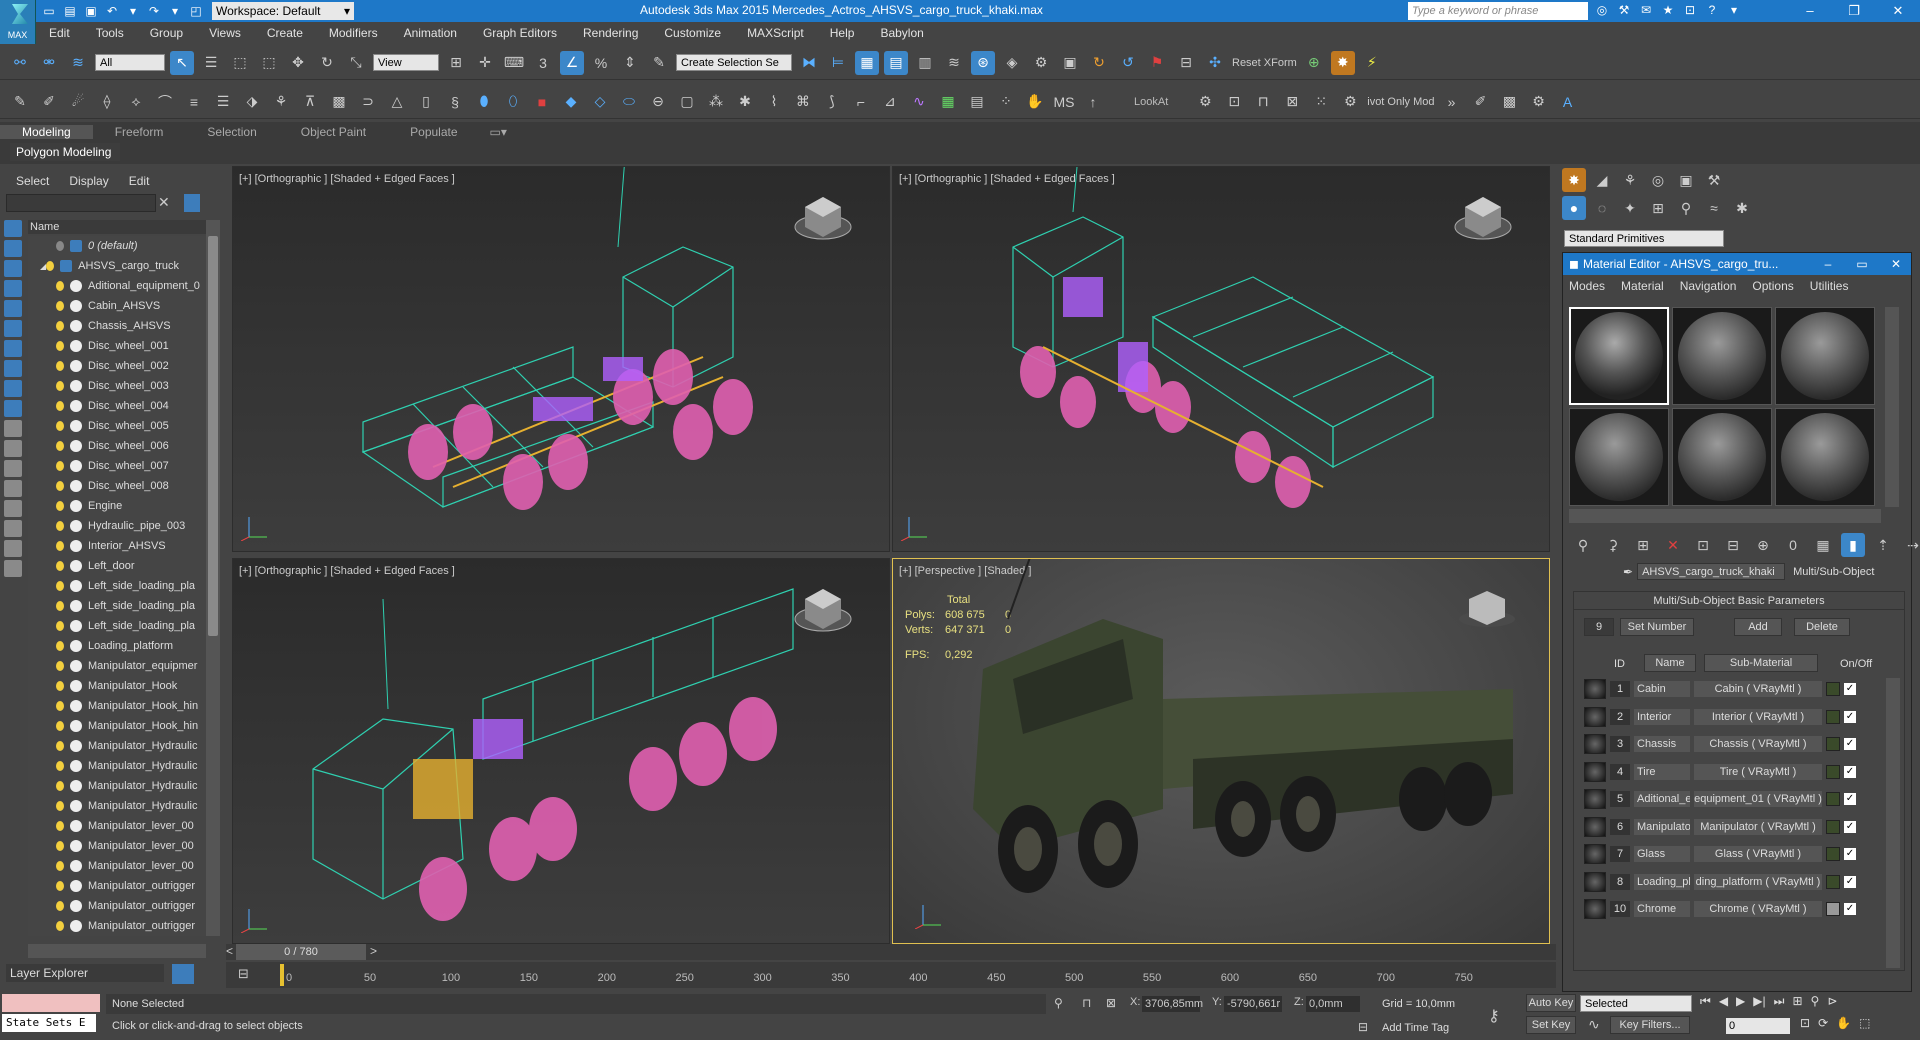 Image resolution: width=1920 pixels, height=1040 pixels. What do you see at coordinates (430, 33) in the screenshot?
I see `menu-animation: Animation` at bounding box center [430, 33].